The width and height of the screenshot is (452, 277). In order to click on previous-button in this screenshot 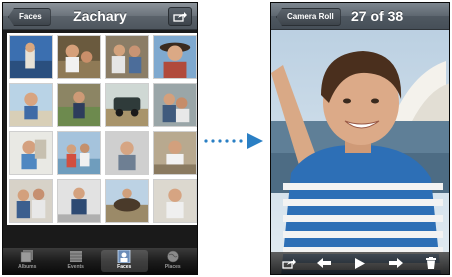, I will do `click(324, 263)`.